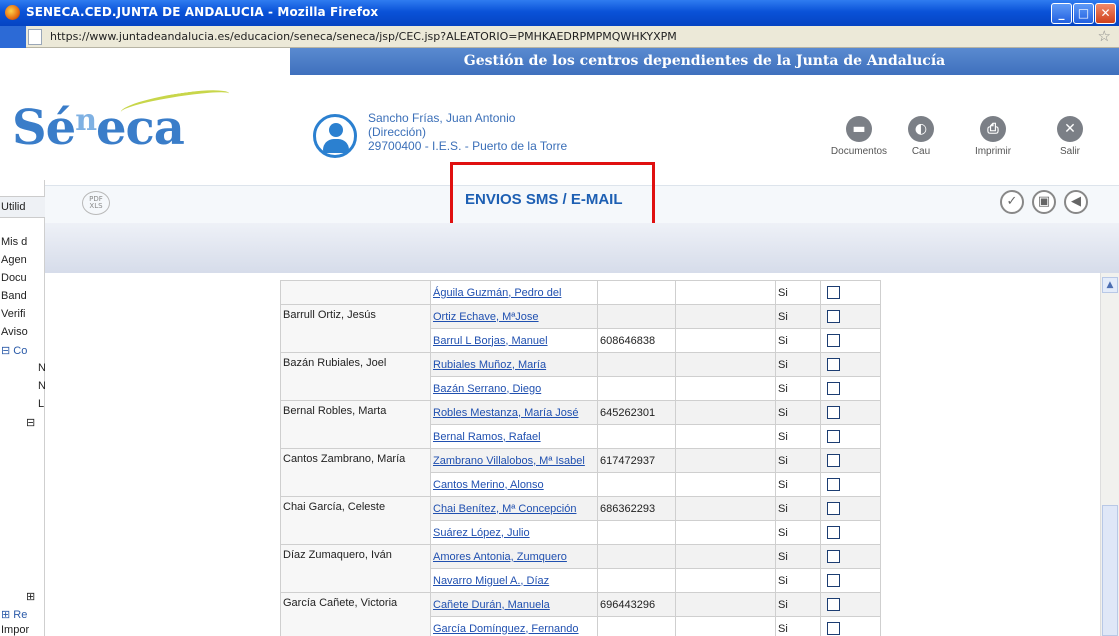  I want to click on scroll-thumb, so click(1110, 570).